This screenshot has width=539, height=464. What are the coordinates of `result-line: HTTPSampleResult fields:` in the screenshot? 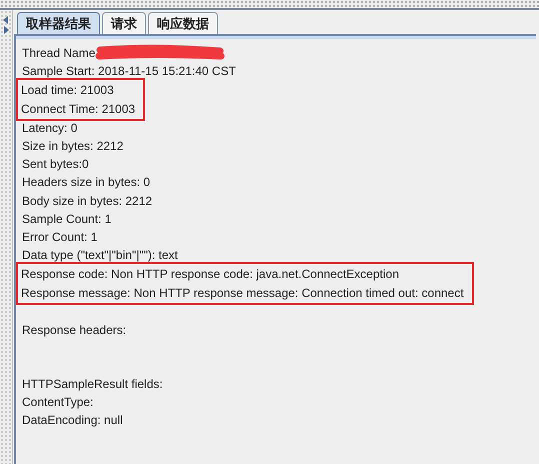 It's located at (92, 384).